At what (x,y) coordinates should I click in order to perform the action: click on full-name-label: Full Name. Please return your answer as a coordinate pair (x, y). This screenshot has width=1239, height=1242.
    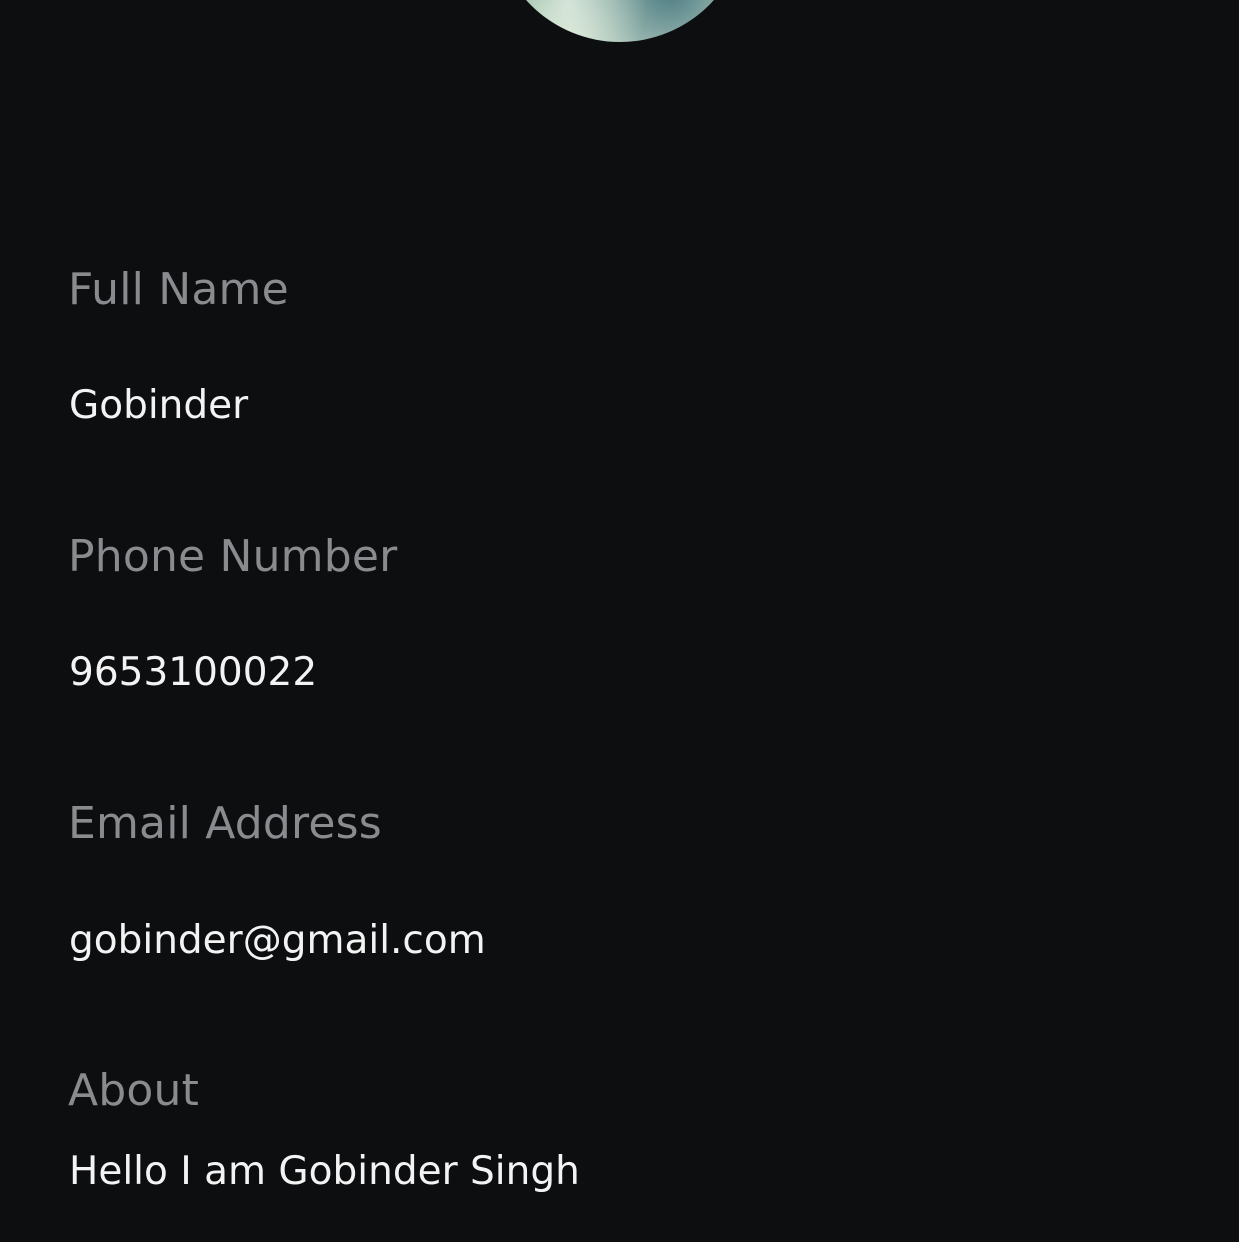
    Looking at the image, I should click on (178, 289).